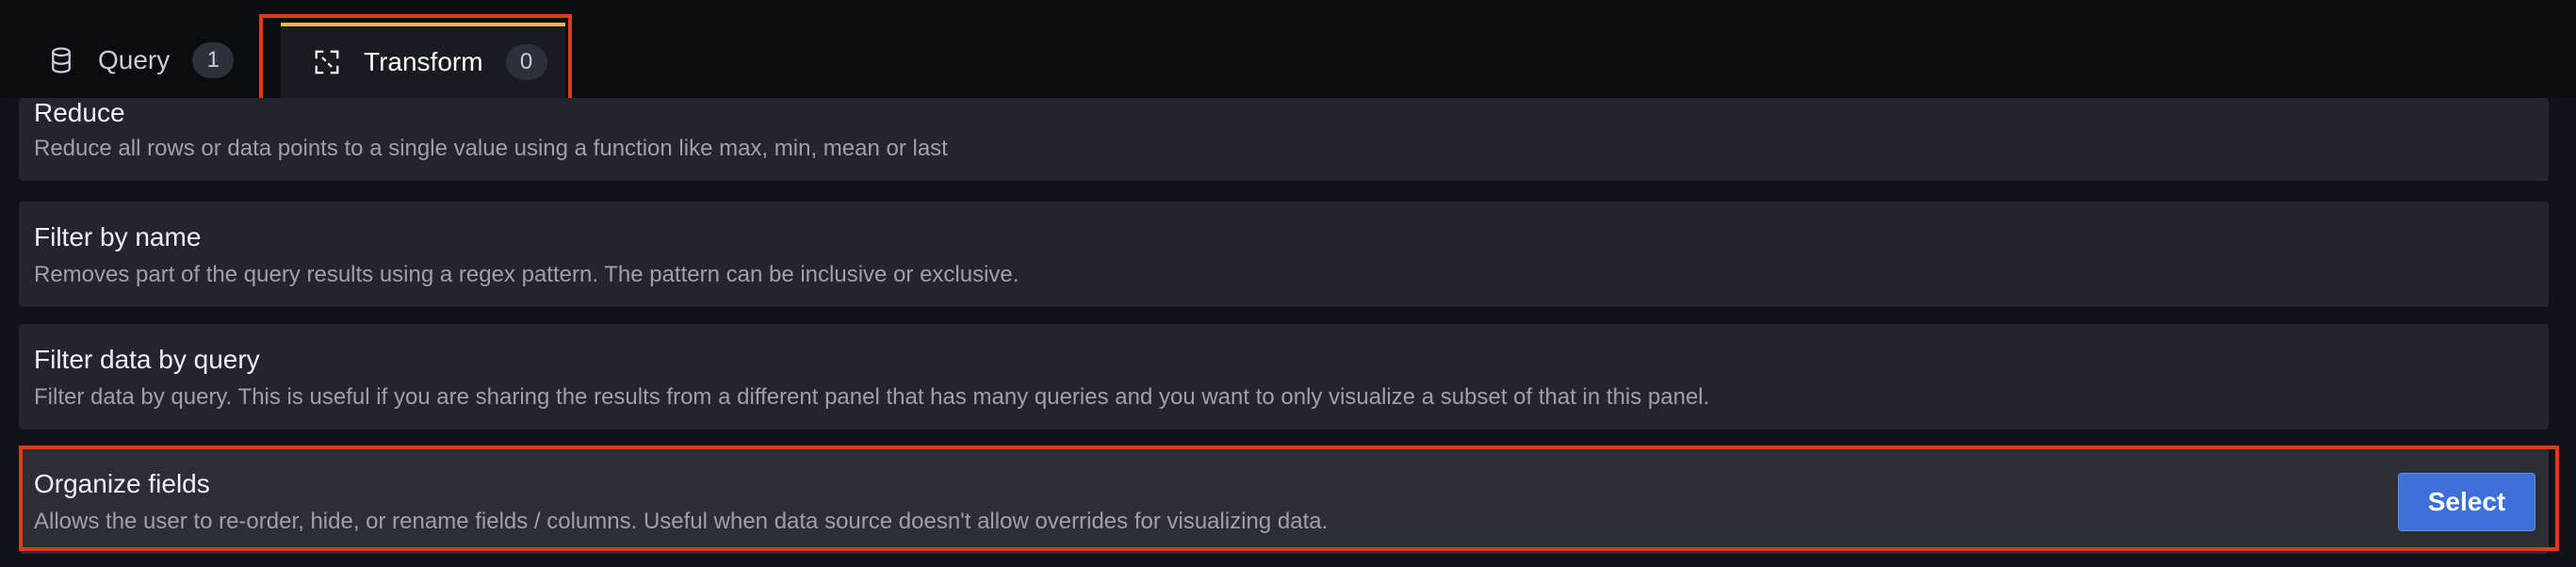  What do you see at coordinates (61, 60) in the screenshot?
I see `database-icon` at bounding box center [61, 60].